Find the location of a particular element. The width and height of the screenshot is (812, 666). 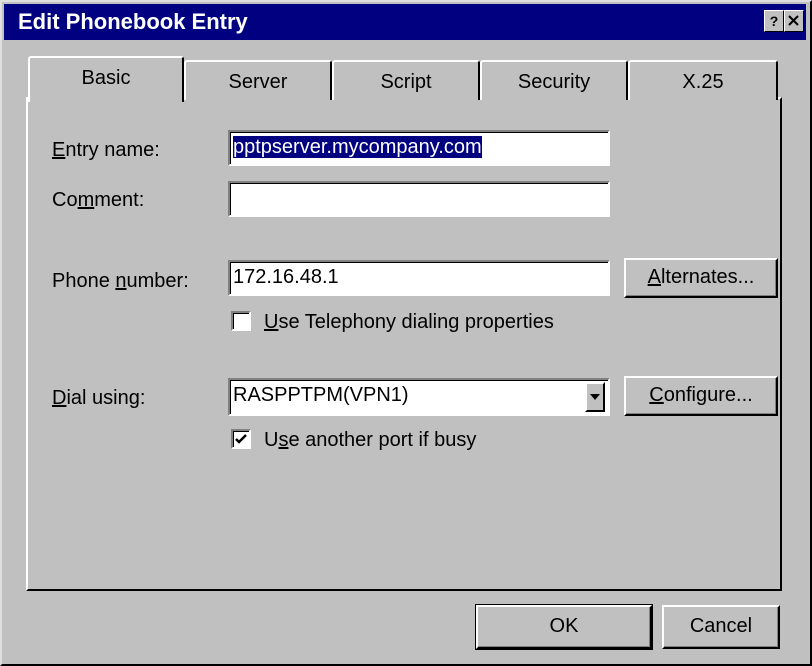

tab-basic: Basic is located at coordinates (106, 79).